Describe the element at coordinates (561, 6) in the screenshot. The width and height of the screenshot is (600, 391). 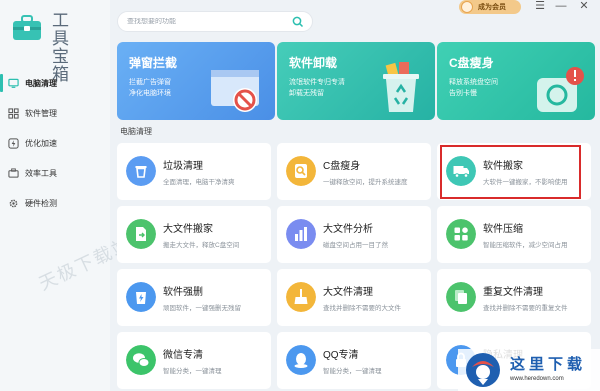
I see `minimize-icon: —` at that location.